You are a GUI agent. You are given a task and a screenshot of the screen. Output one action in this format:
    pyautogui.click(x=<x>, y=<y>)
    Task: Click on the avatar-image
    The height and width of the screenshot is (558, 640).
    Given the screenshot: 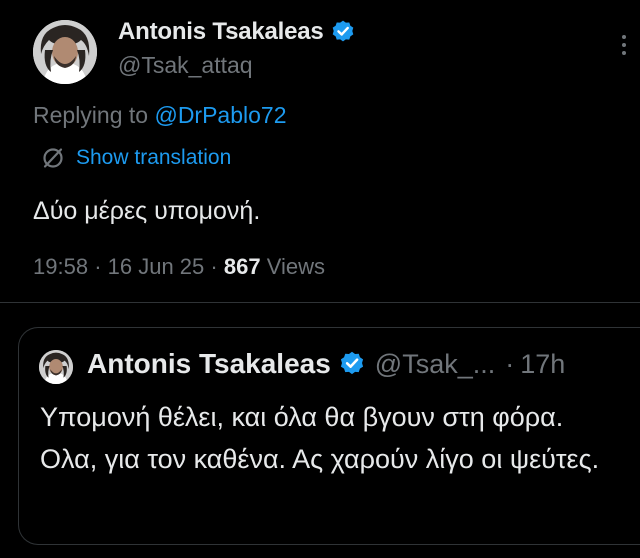 What is the action you would take?
    pyautogui.click(x=65, y=52)
    